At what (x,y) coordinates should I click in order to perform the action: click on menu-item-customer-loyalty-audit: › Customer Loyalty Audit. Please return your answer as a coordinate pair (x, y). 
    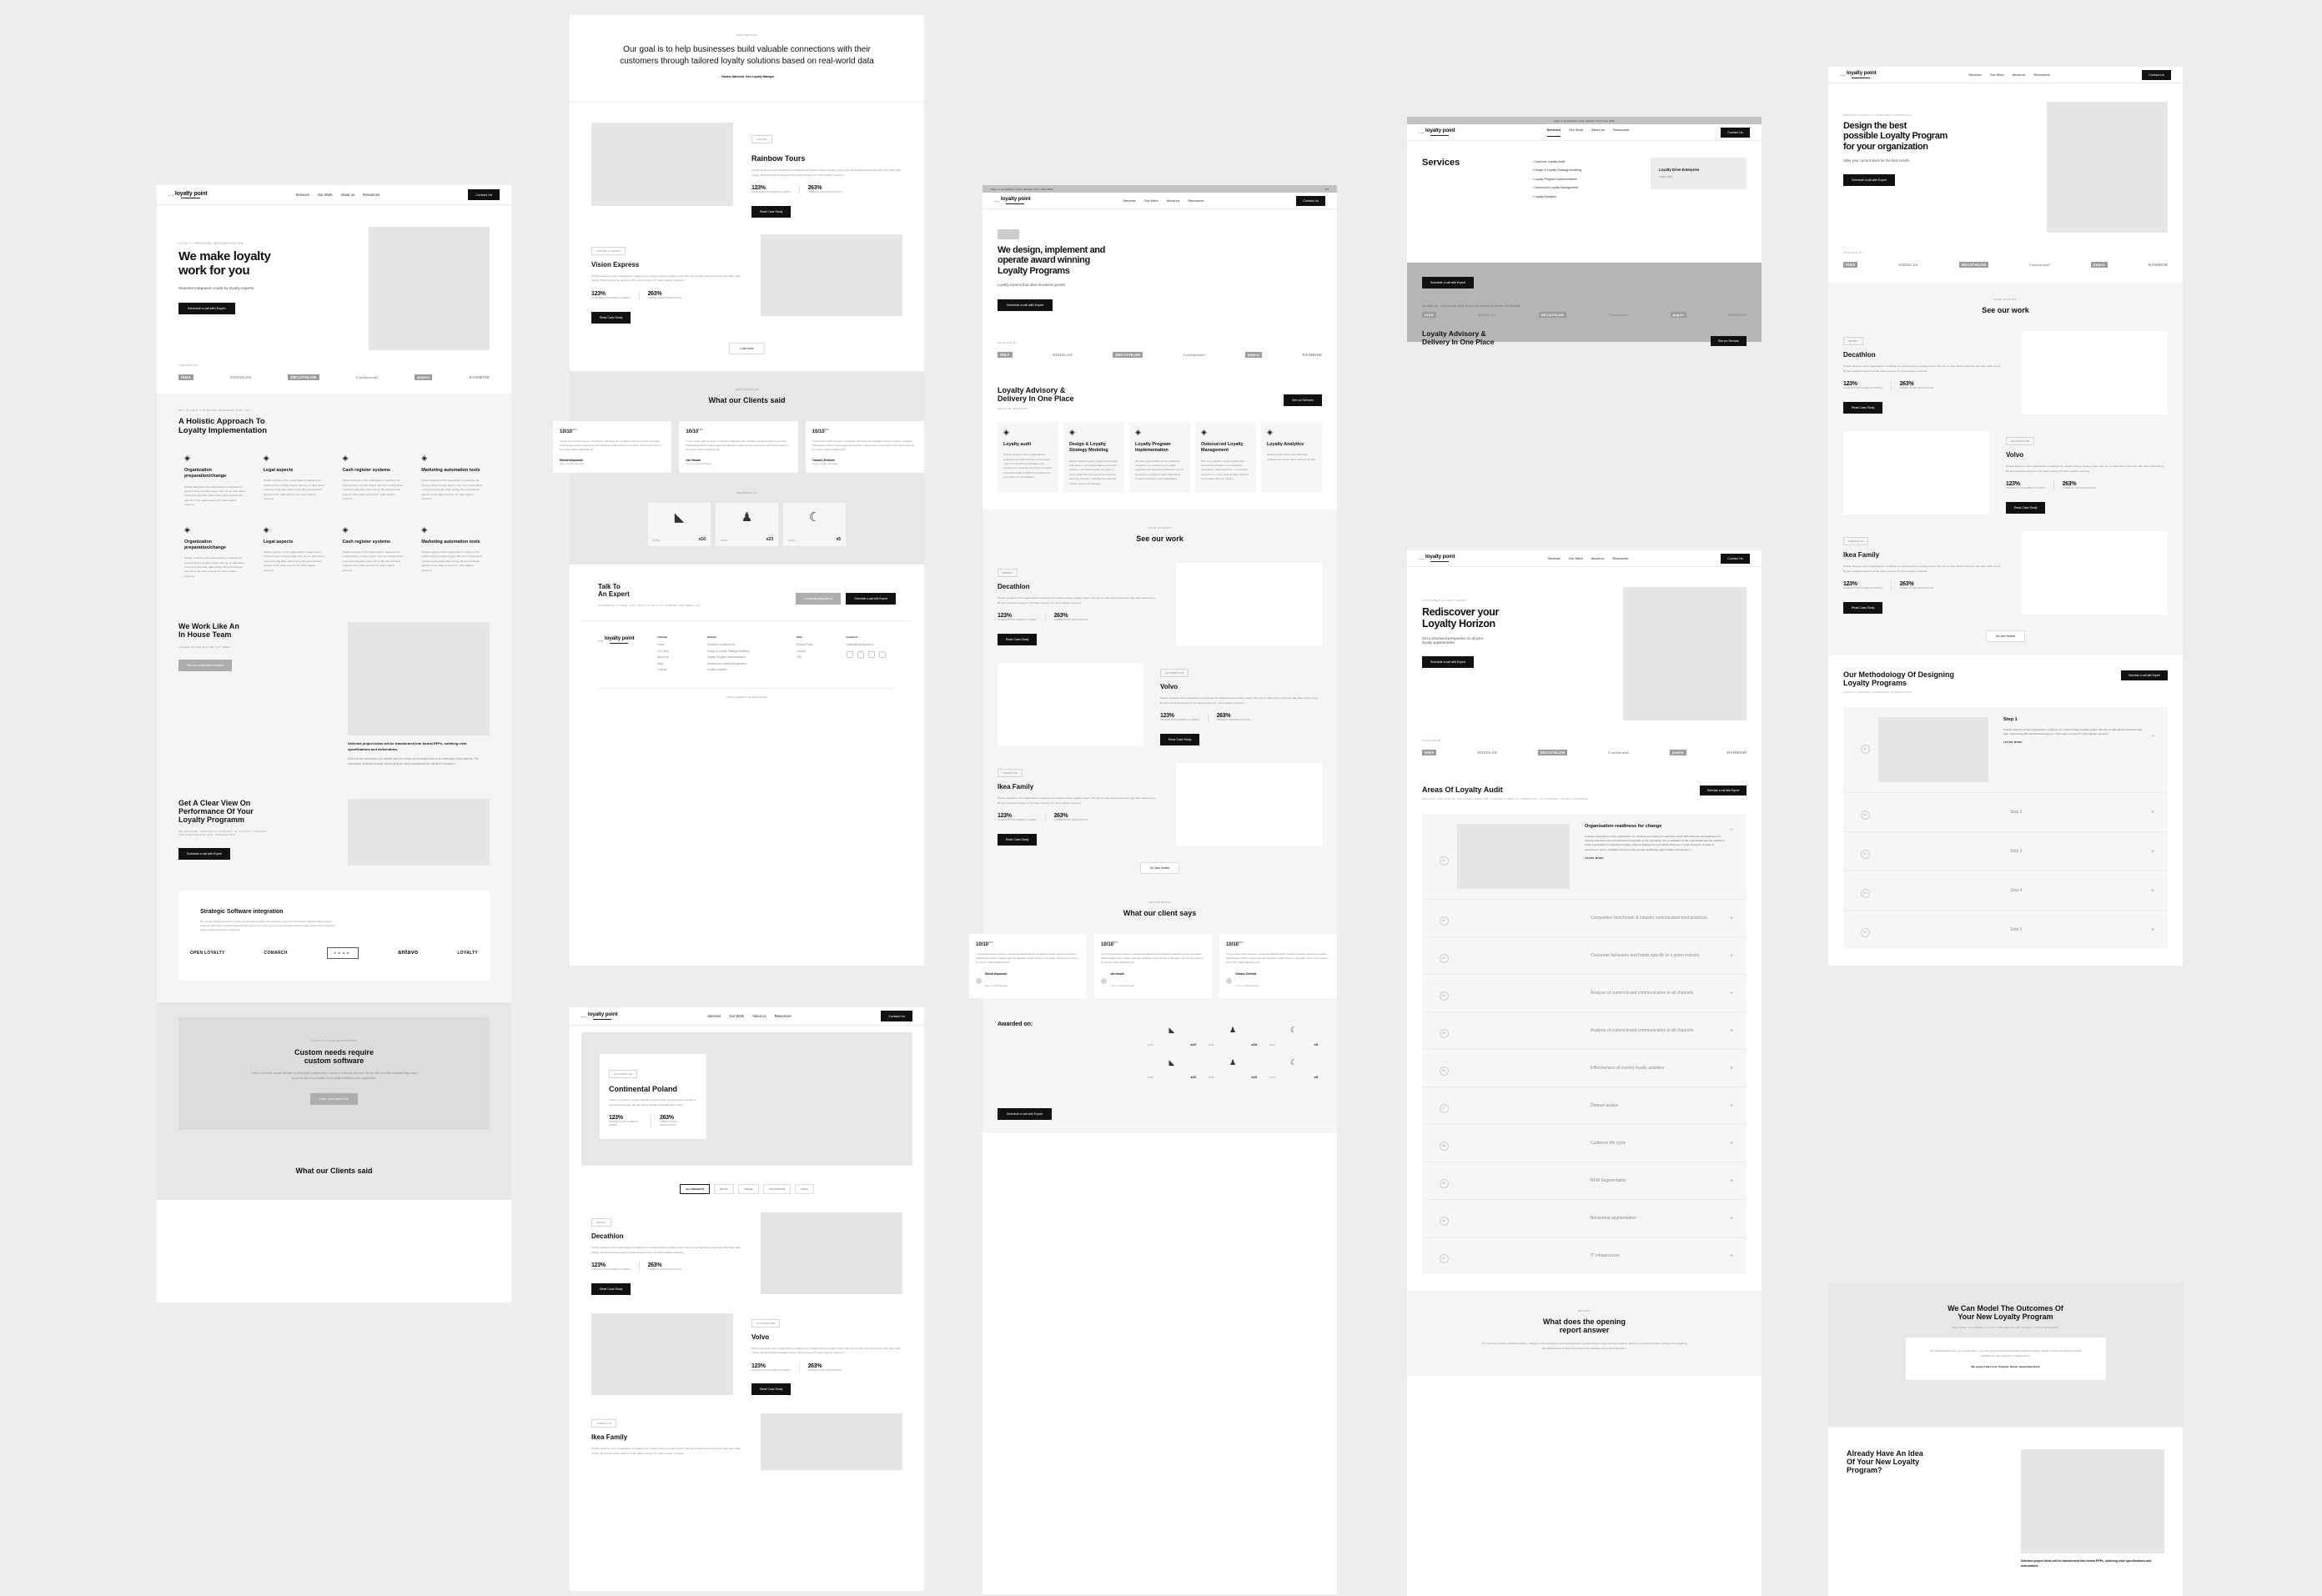
    Looking at the image, I should click on (1582, 162).